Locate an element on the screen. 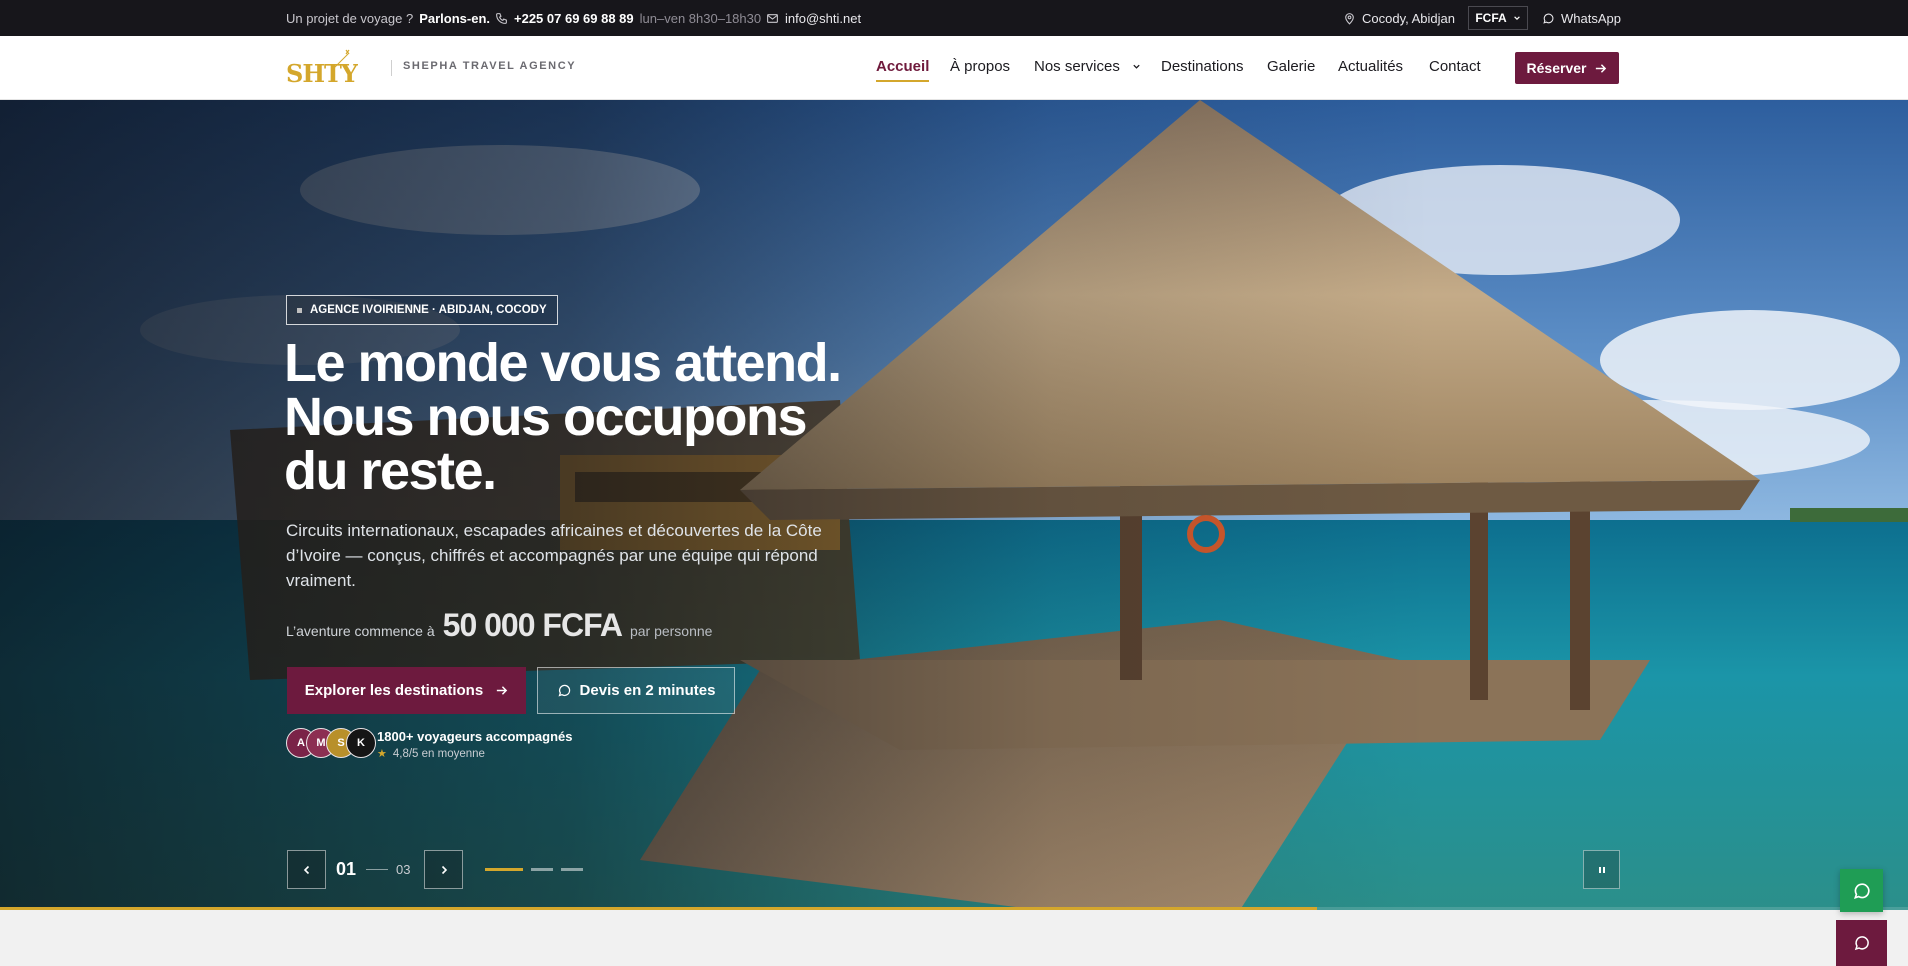  mail-icon is located at coordinates (772, 18).